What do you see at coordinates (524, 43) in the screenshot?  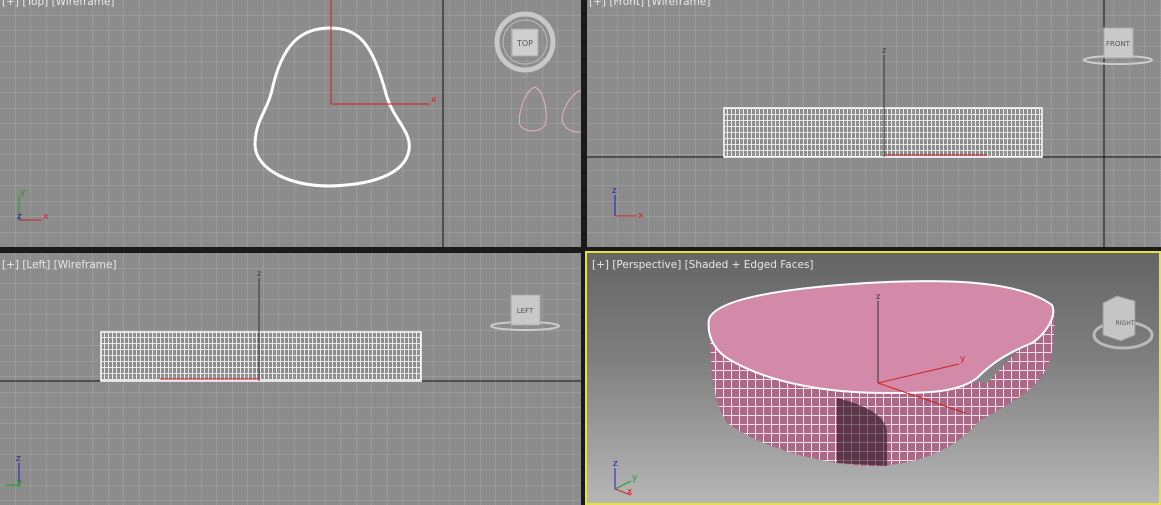 I see `viewcube-face-label: TOP` at bounding box center [524, 43].